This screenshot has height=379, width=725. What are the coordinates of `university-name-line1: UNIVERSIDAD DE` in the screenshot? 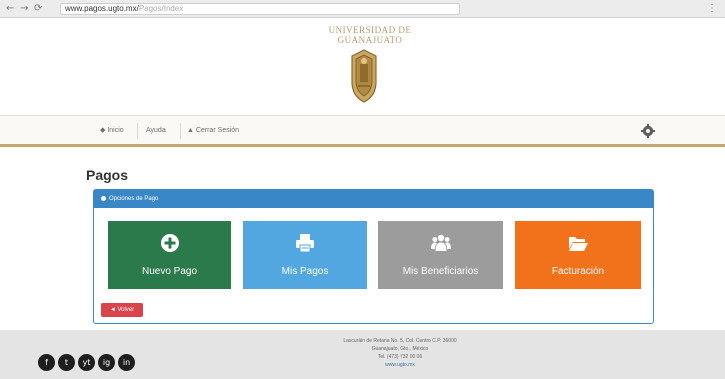 It's located at (370, 30).